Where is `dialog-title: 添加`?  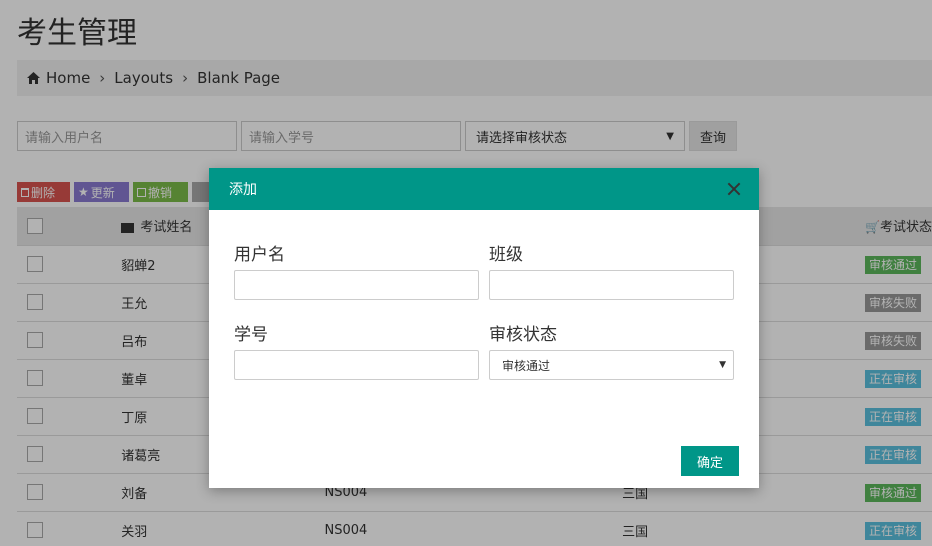 dialog-title: 添加 is located at coordinates (243, 190).